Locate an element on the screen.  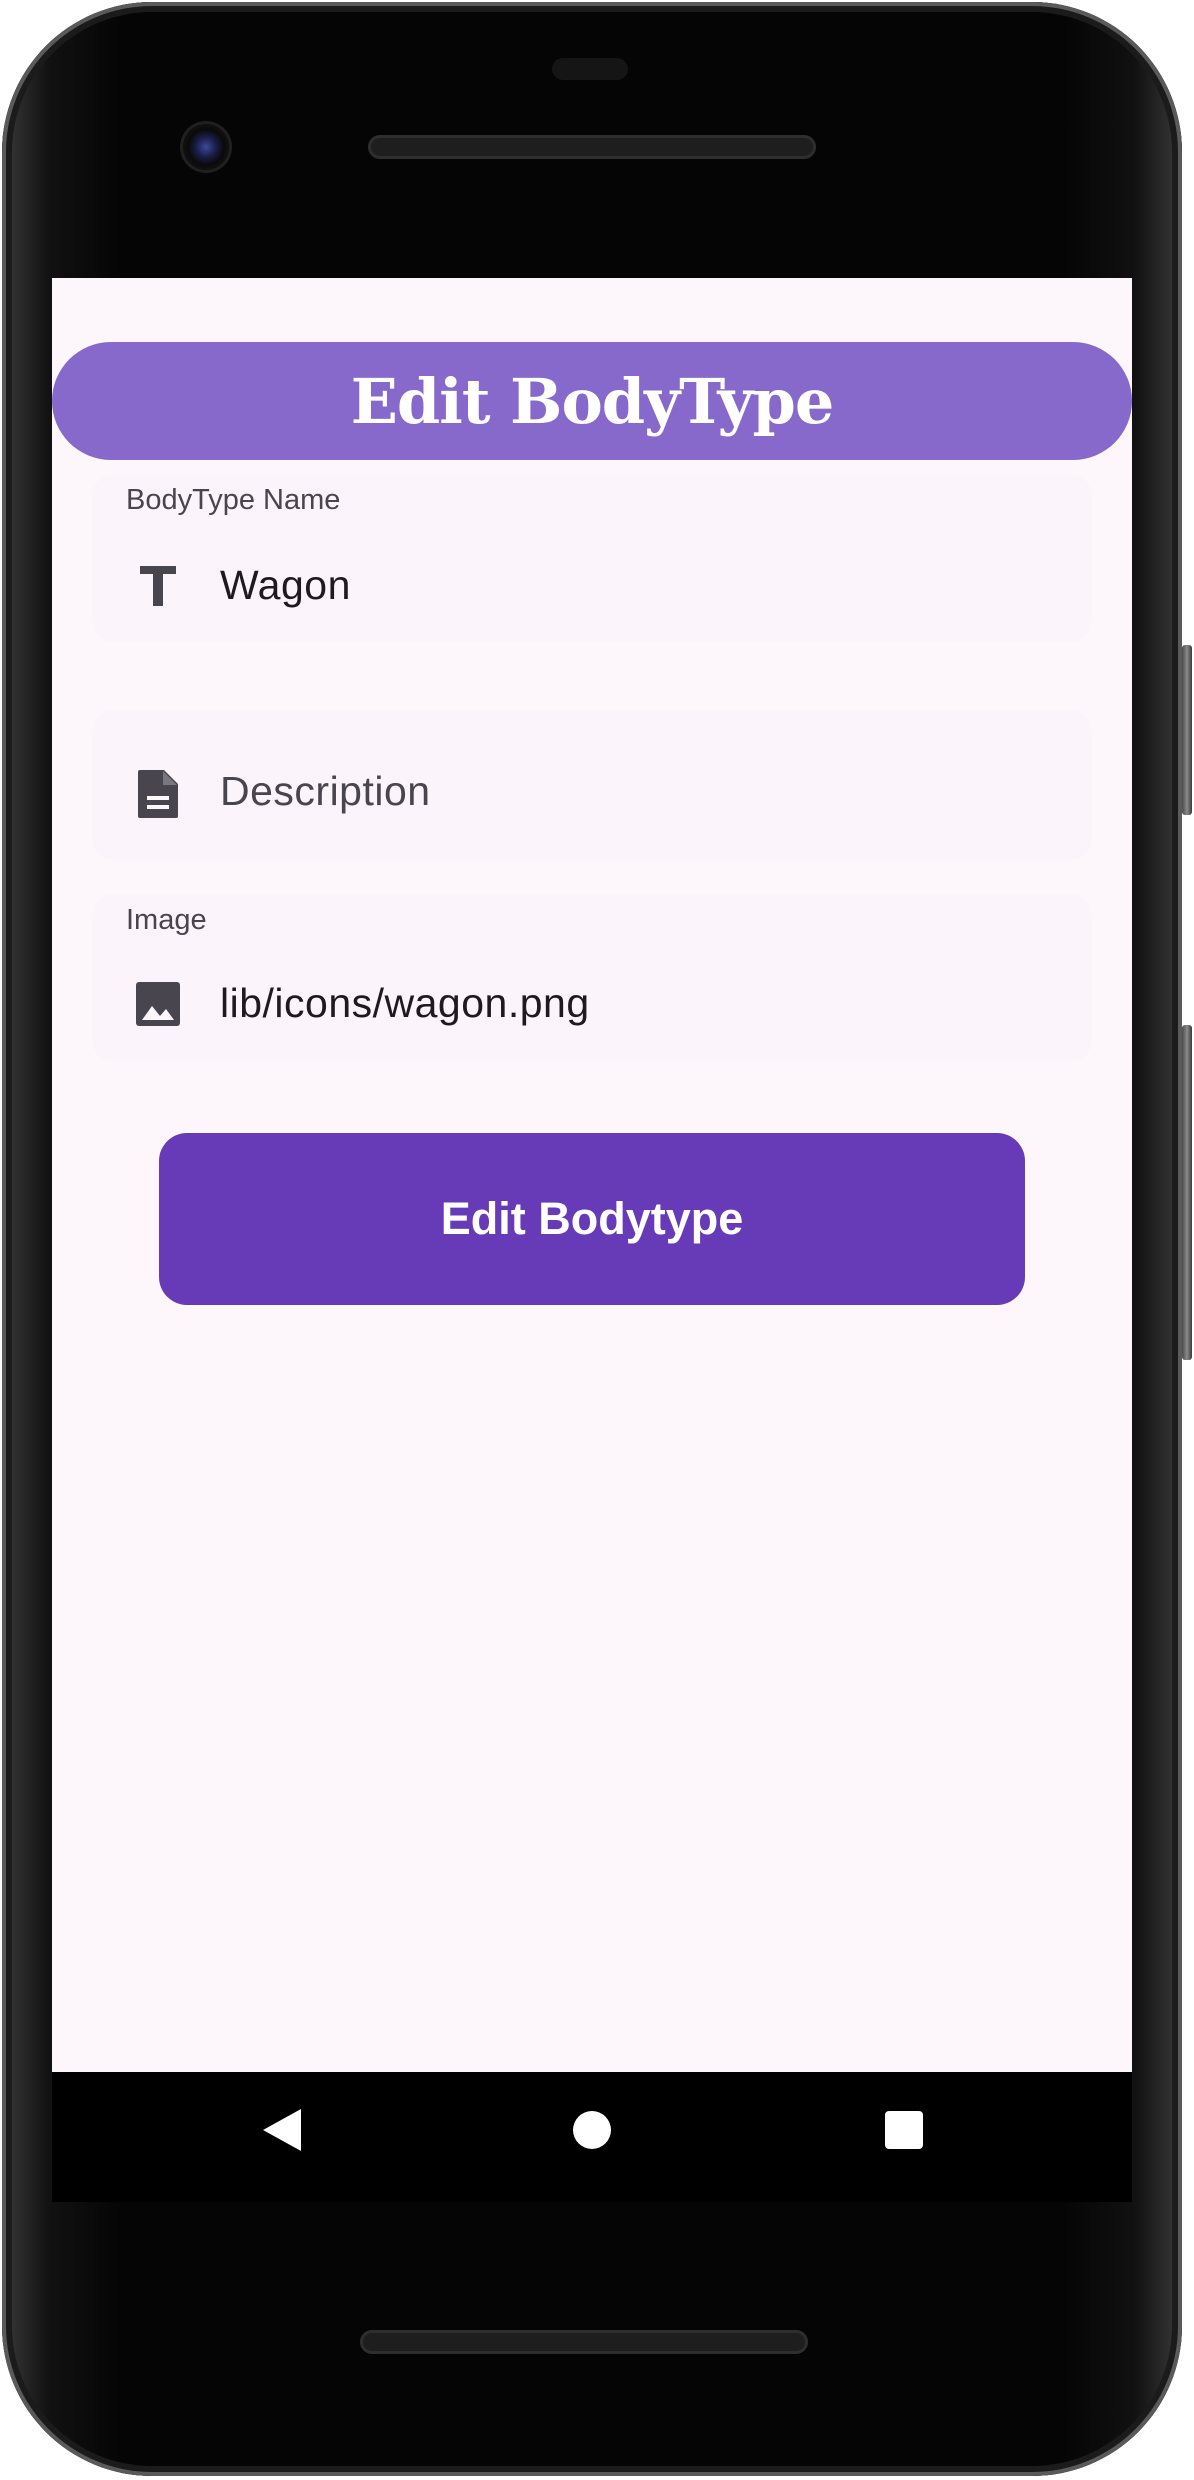
bodytype-name-label: BodyType Name is located at coordinates (233, 500).